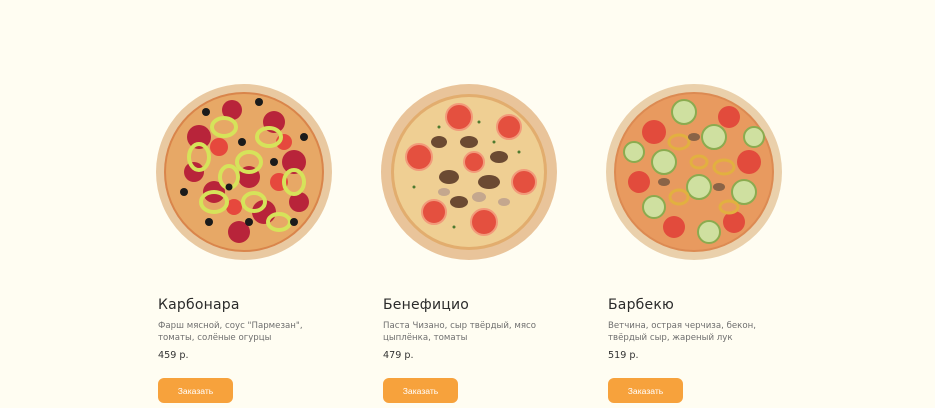  What do you see at coordinates (623, 355) in the screenshot?
I see `product-price: 519 р.` at bounding box center [623, 355].